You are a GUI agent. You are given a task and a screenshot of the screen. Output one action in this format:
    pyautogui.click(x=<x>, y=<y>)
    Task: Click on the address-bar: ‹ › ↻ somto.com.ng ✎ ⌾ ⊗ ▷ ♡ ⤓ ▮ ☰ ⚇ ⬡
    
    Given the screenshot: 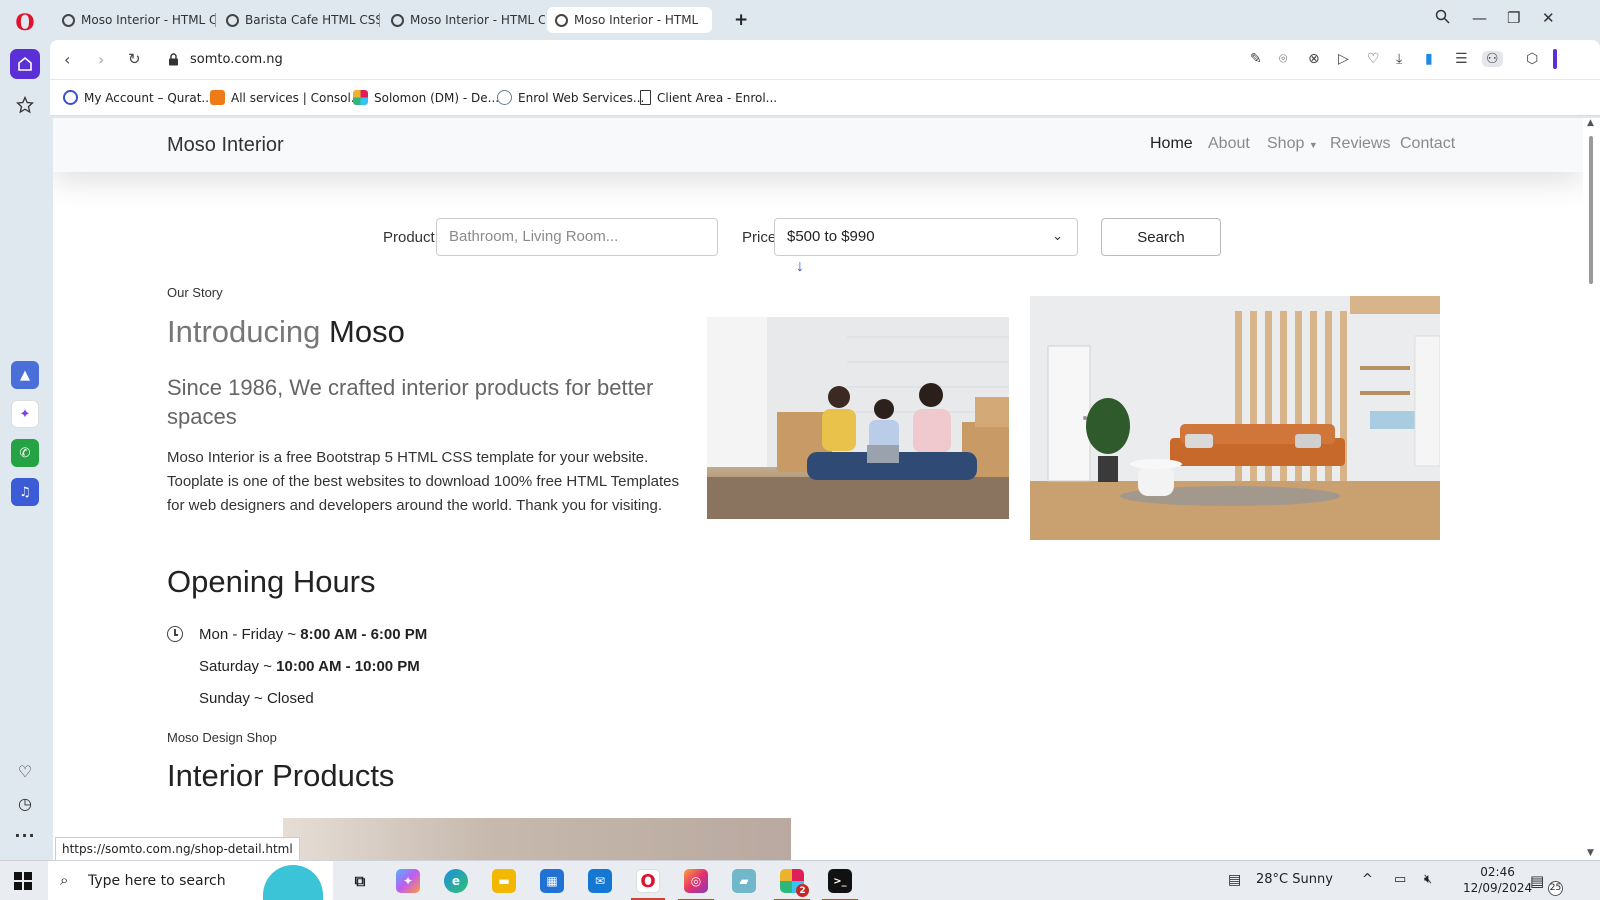 What is the action you would take?
    pyautogui.click(x=825, y=59)
    